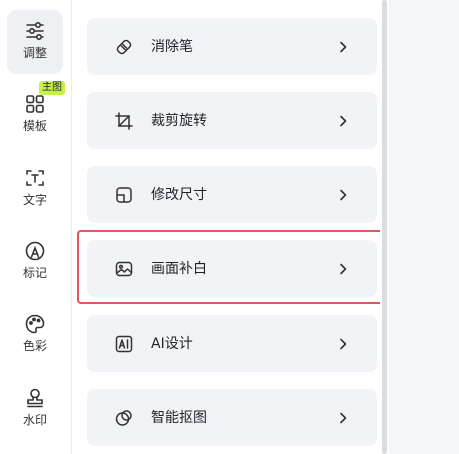  Describe the element at coordinates (35, 178) in the screenshot. I see `text-icon` at that location.